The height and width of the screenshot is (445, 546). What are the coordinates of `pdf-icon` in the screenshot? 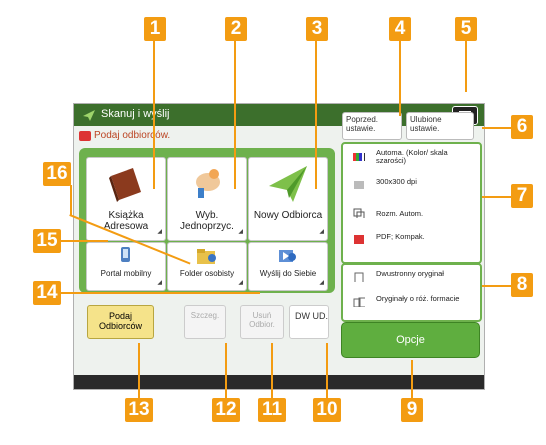 It's located at (359, 239).